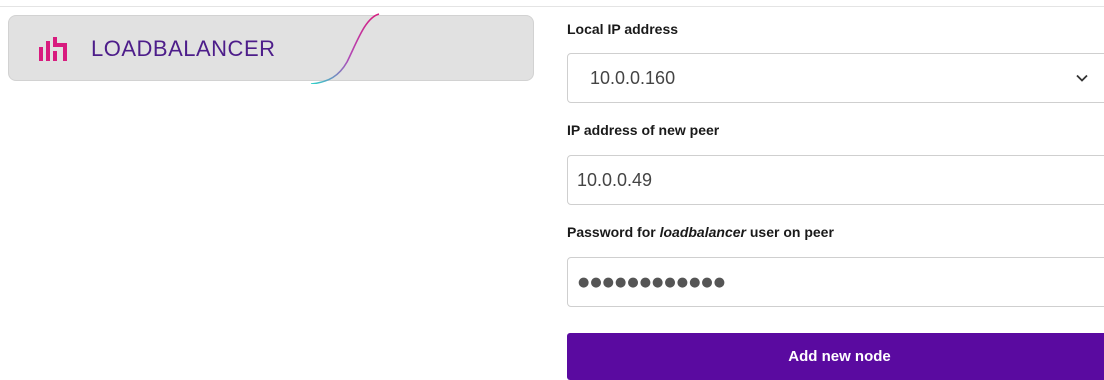 This screenshot has height=380, width=1104. Describe the element at coordinates (623, 29) in the screenshot. I see `local-ip-label: Local IP address` at that location.